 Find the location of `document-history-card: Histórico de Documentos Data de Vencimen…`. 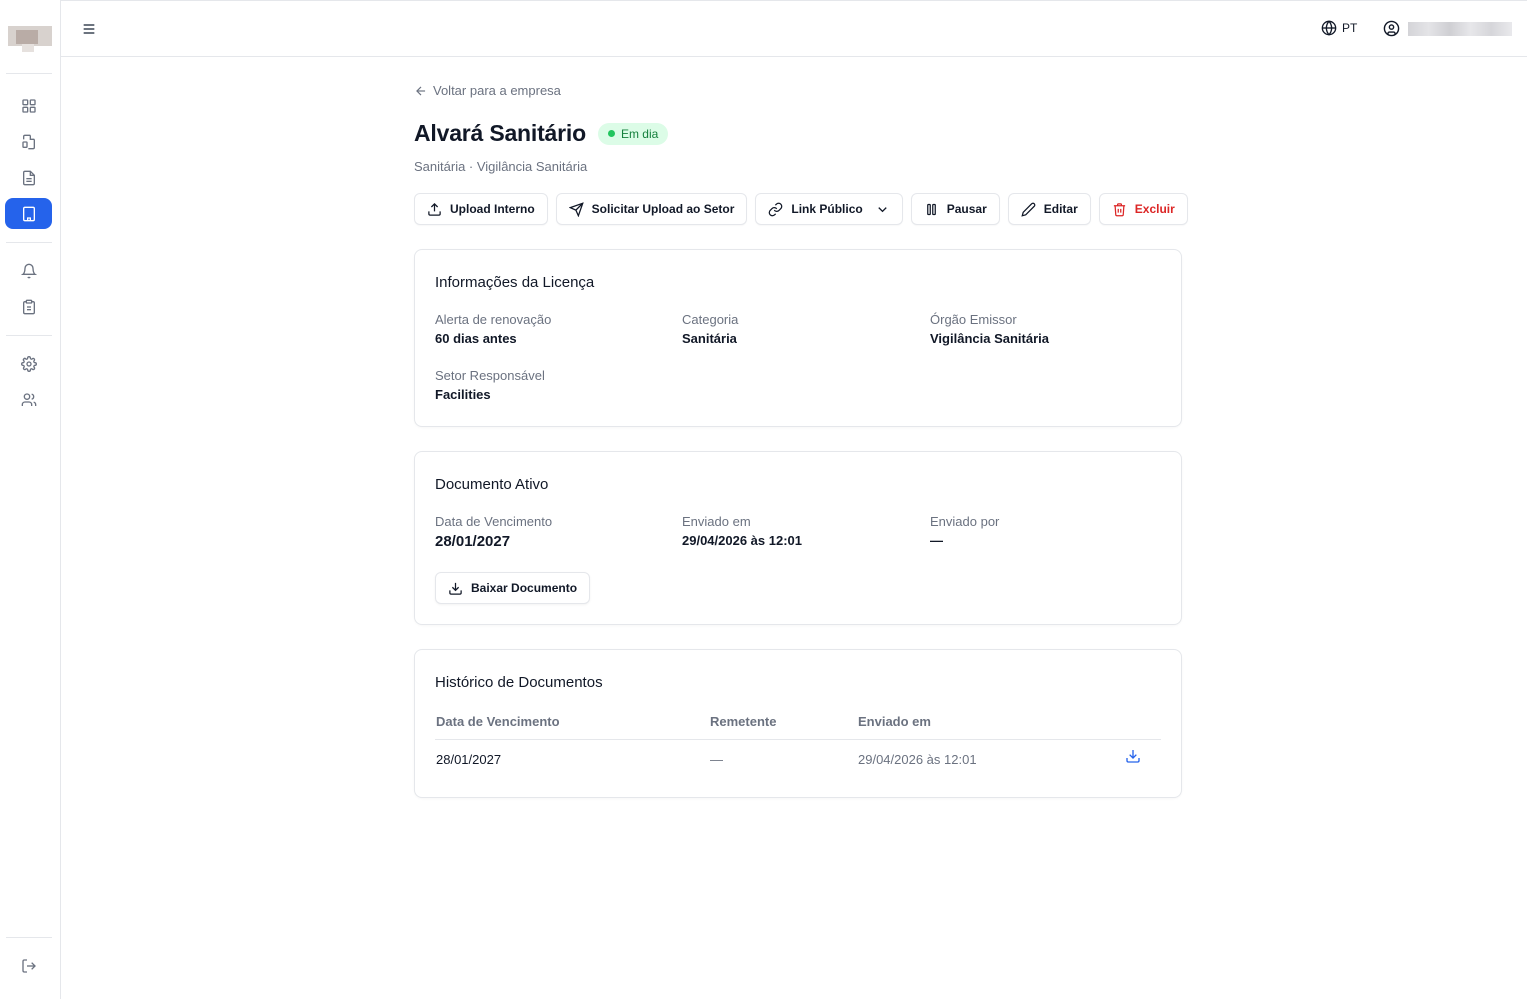

document-history-card: Histórico de Documentos Data de Vencimen… is located at coordinates (798, 723).